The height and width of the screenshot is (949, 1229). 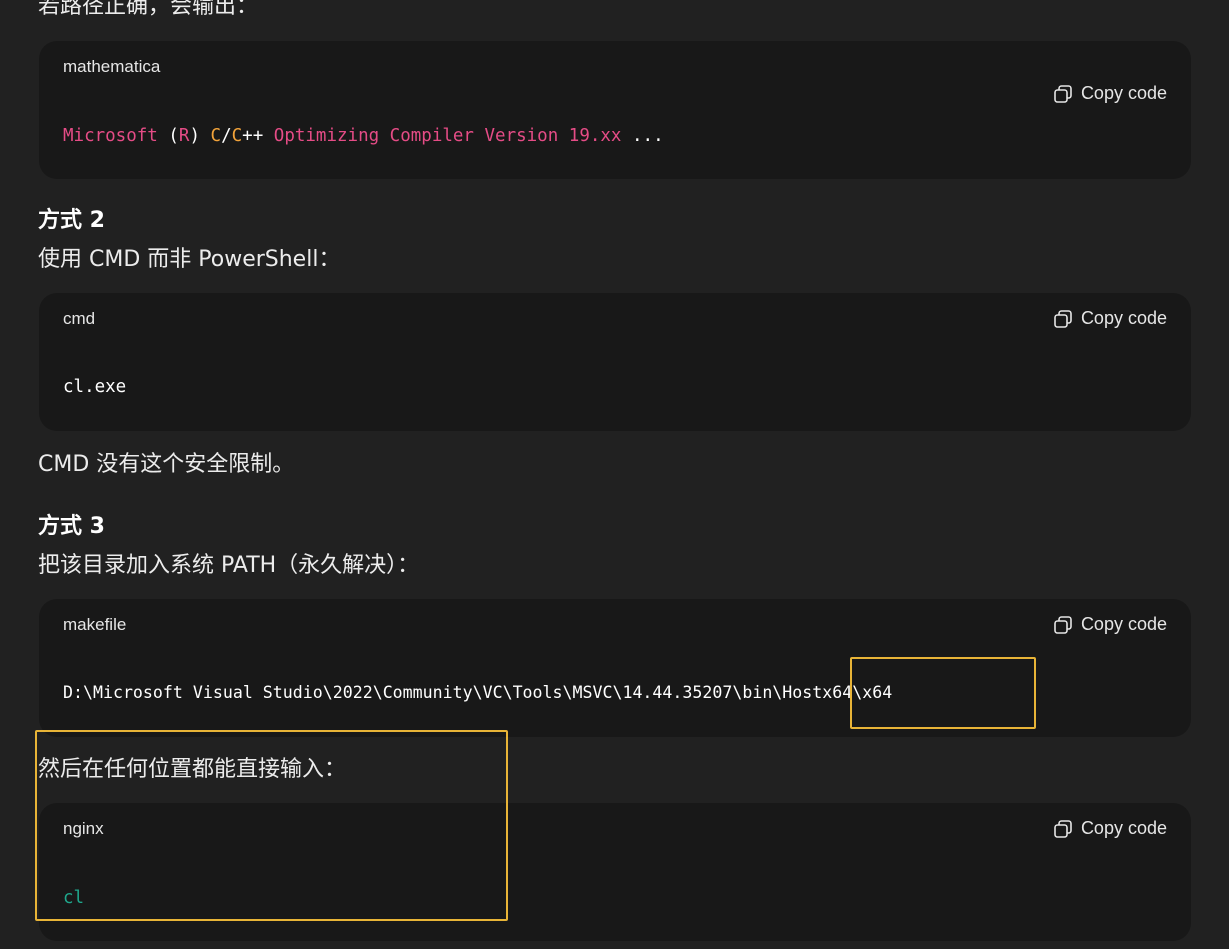 What do you see at coordinates (447, 136) in the screenshot?
I see `code-token: Optimizing Compiler Version 19.xx` at bounding box center [447, 136].